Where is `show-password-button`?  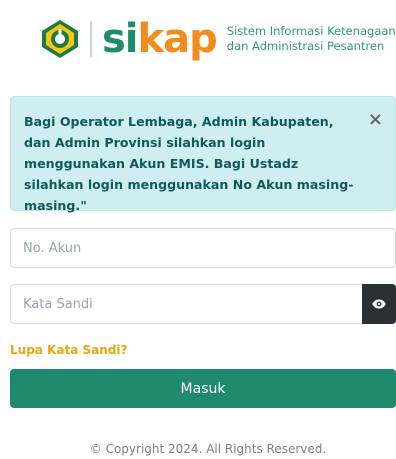 show-password-button is located at coordinates (379, 304).